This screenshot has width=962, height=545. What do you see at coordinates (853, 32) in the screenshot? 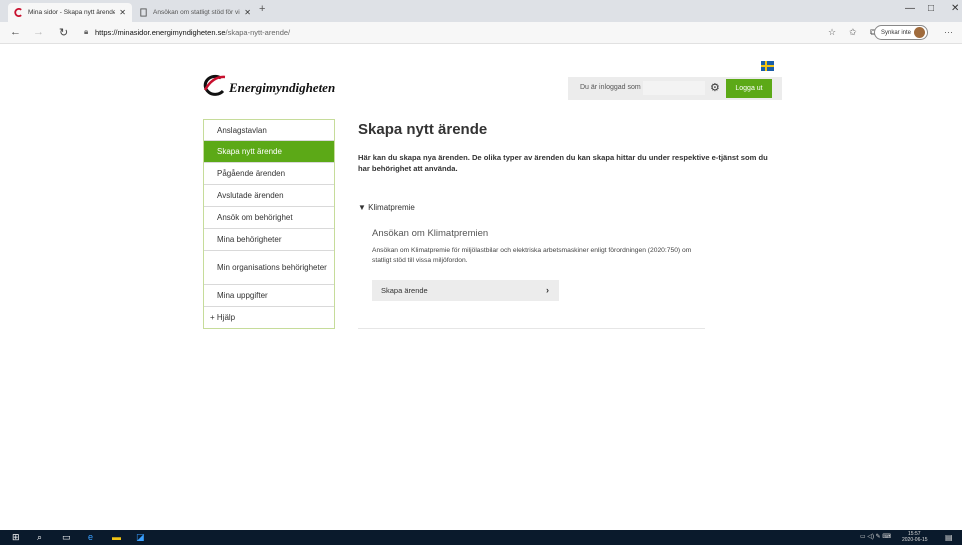
I see `favorites-list-icon: ✩` at bounding box center [853, 32].